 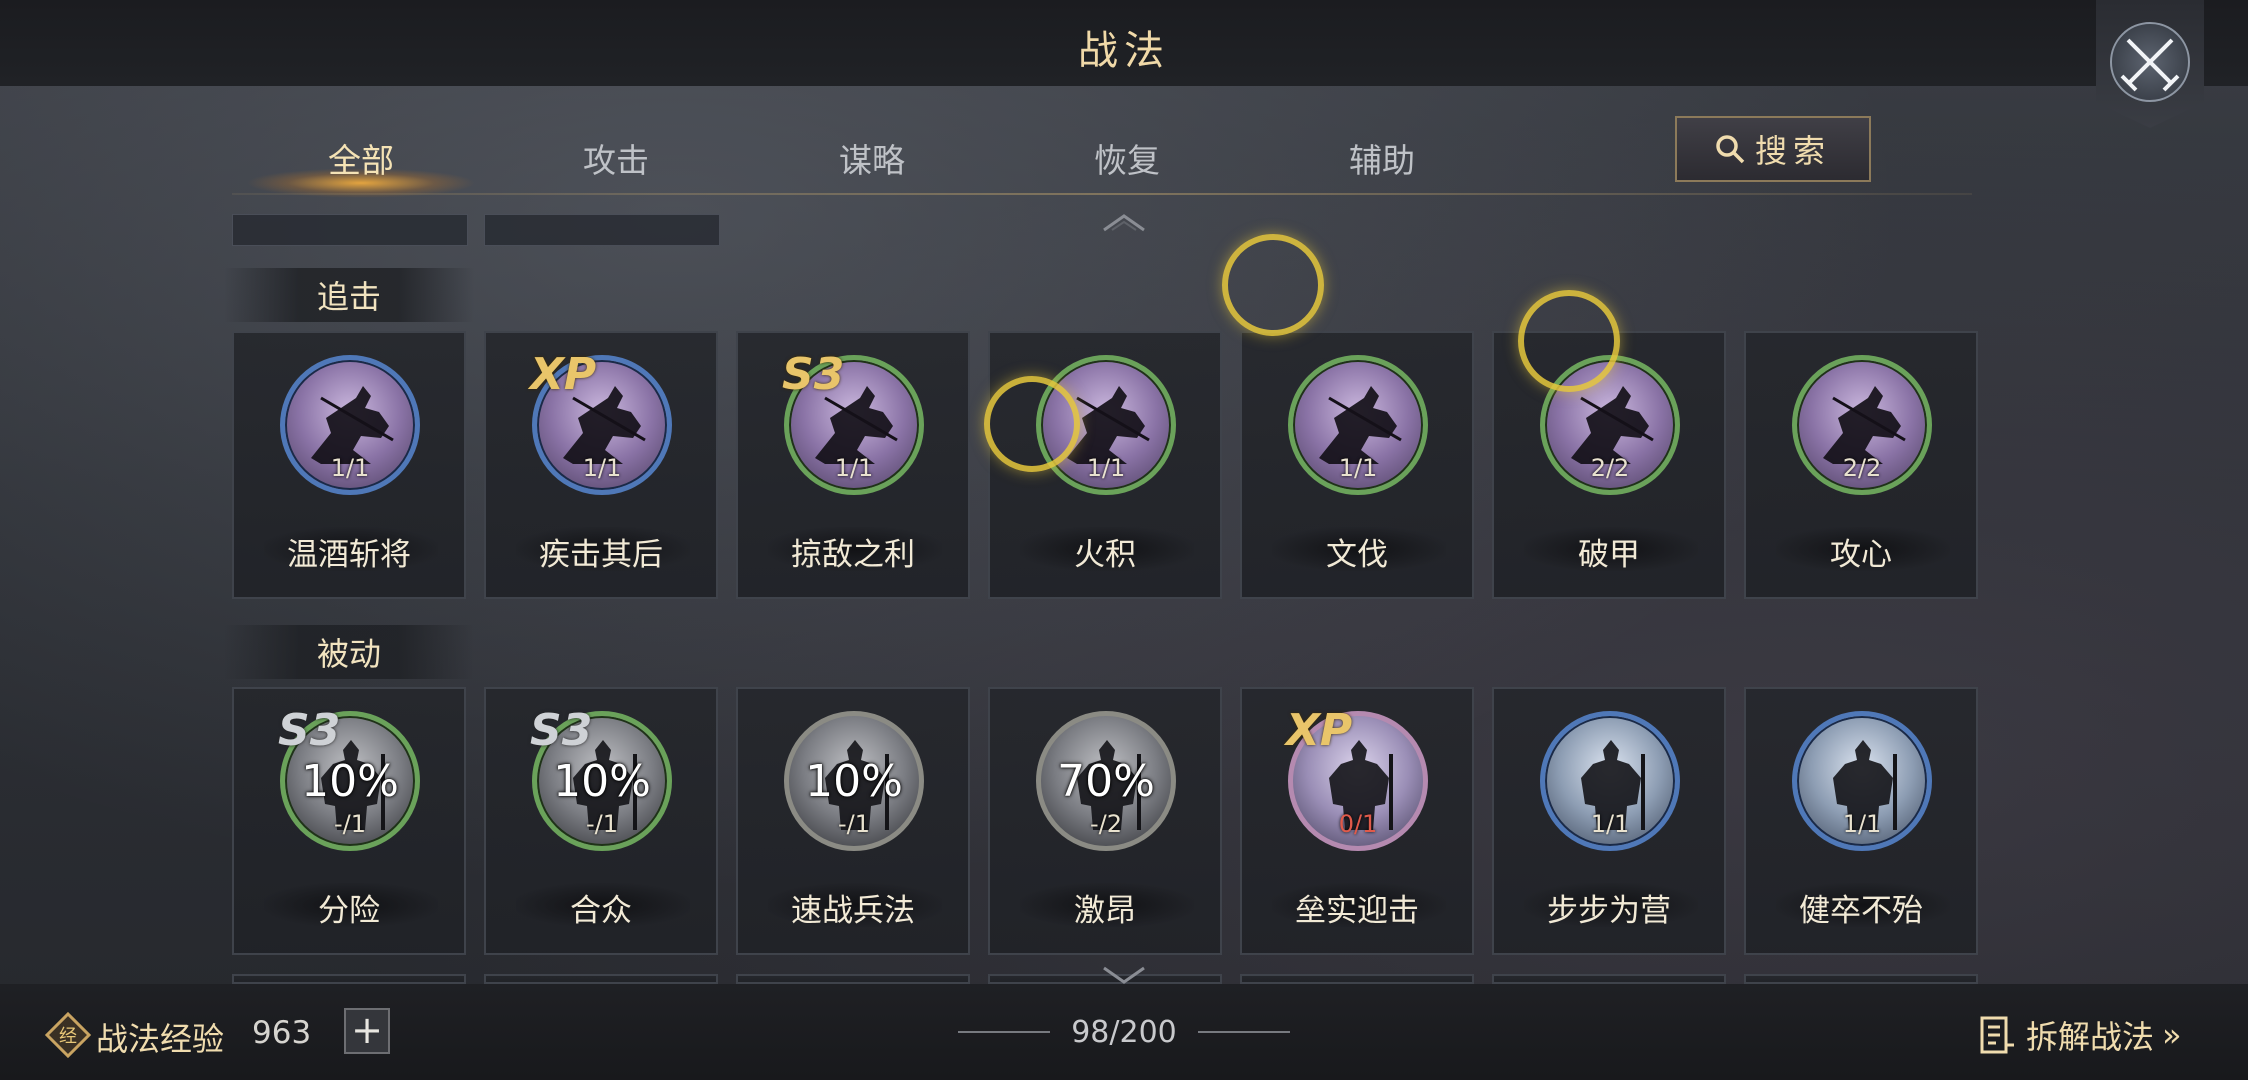 What do you see at coordinates (349, 652) in the screenshot?
I see `section-label-passive: 被动` at bounding box center [349, 652].